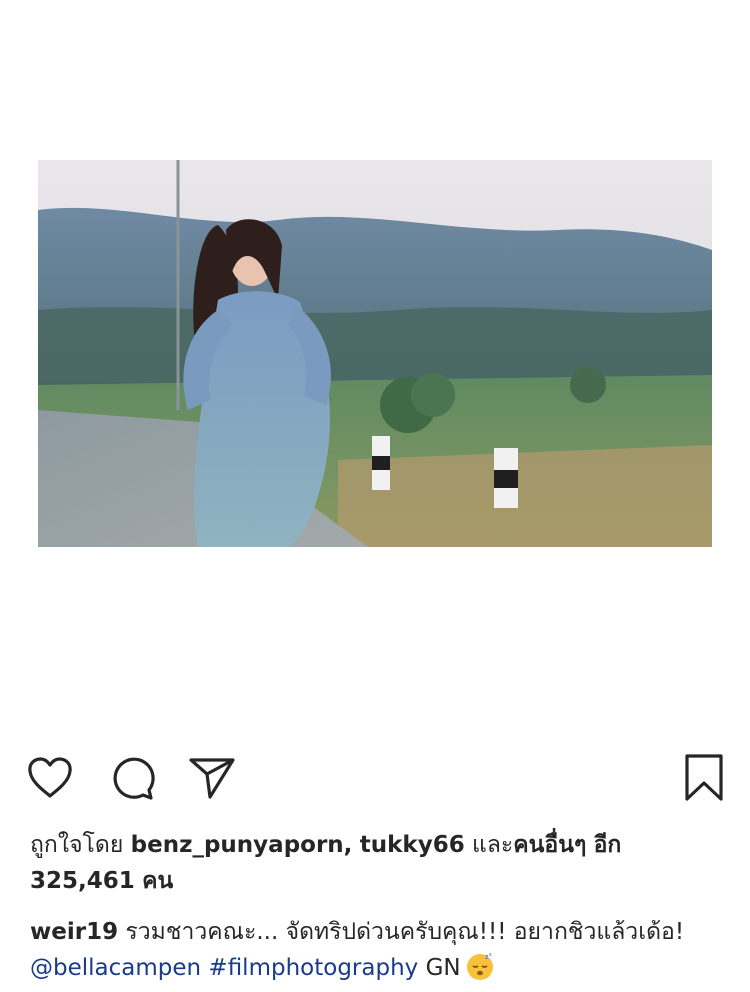  Describe the element at coordinates (607, 845) in the screenshot. I see `likes-more: อีก` at that location.